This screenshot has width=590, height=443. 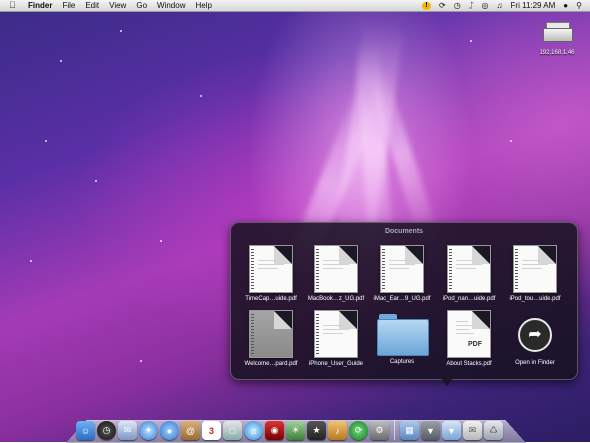 What do you see at coordinates (68, 5) in the screenshot?
I see `menu-file: File` at bounding box center [68, 5].